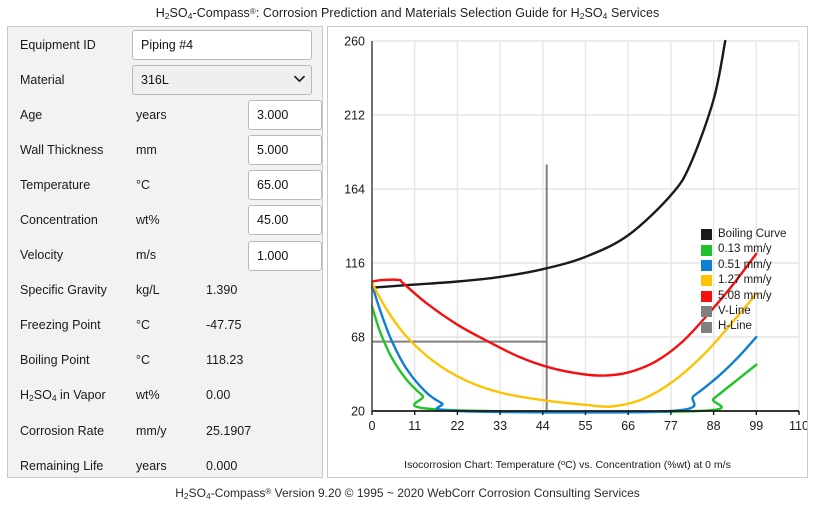  What do you see at coordinates (482, 465) in the screenshot?
I see `caption-seg-1: Isocorrosion Chart: Temperature (` at bounding box center [482, 465].